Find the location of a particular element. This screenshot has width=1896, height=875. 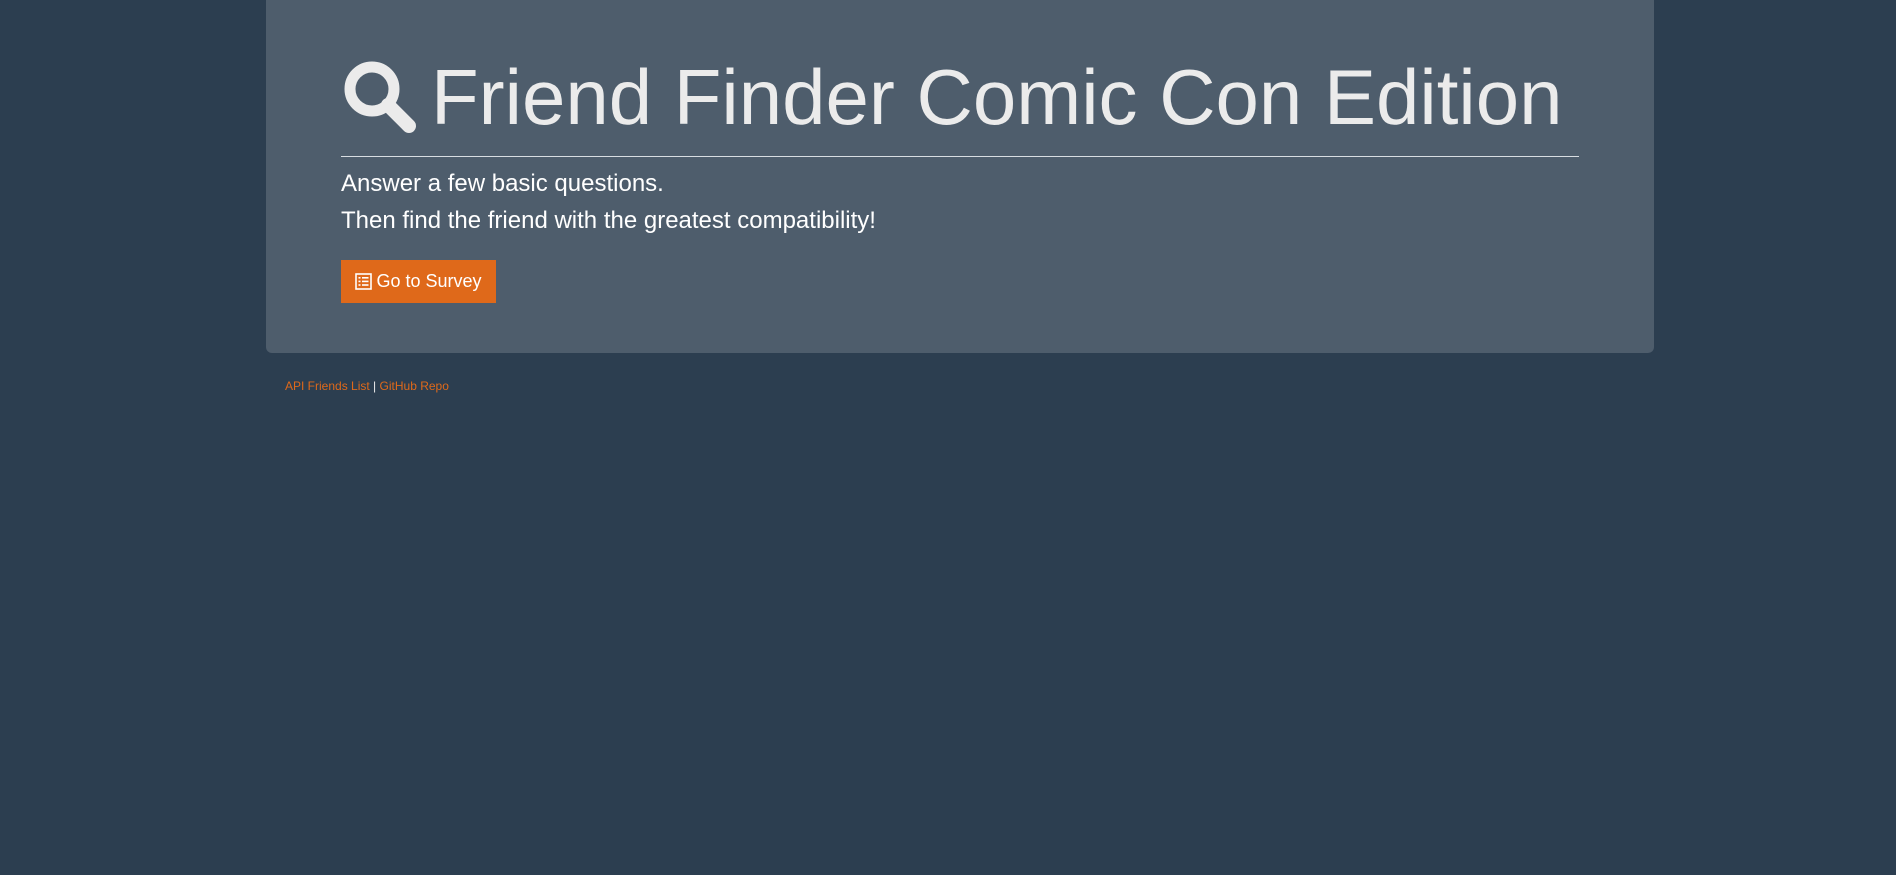

go-to-survey-label: Go to Survey is located at coordinates (429, 281).